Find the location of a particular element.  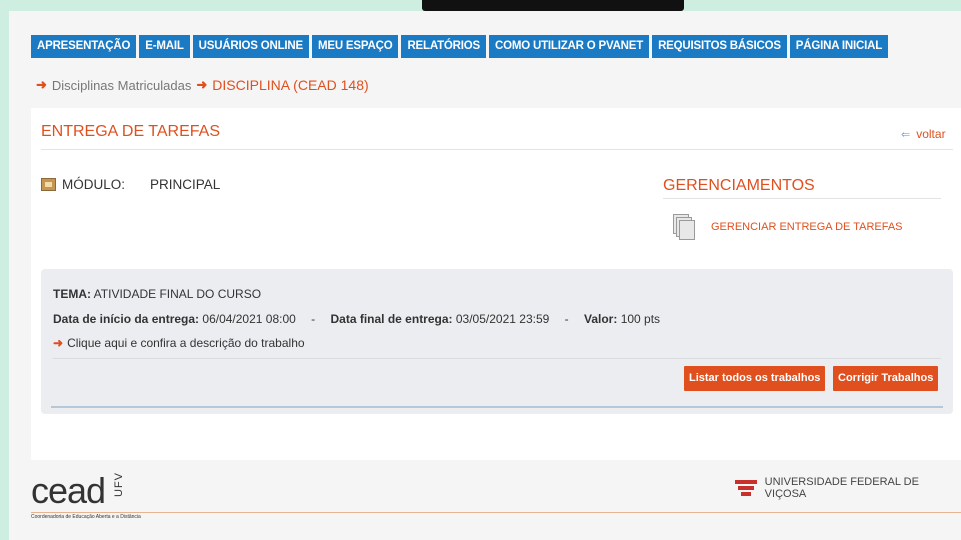

title-divider is located at coordinates (497, 149).